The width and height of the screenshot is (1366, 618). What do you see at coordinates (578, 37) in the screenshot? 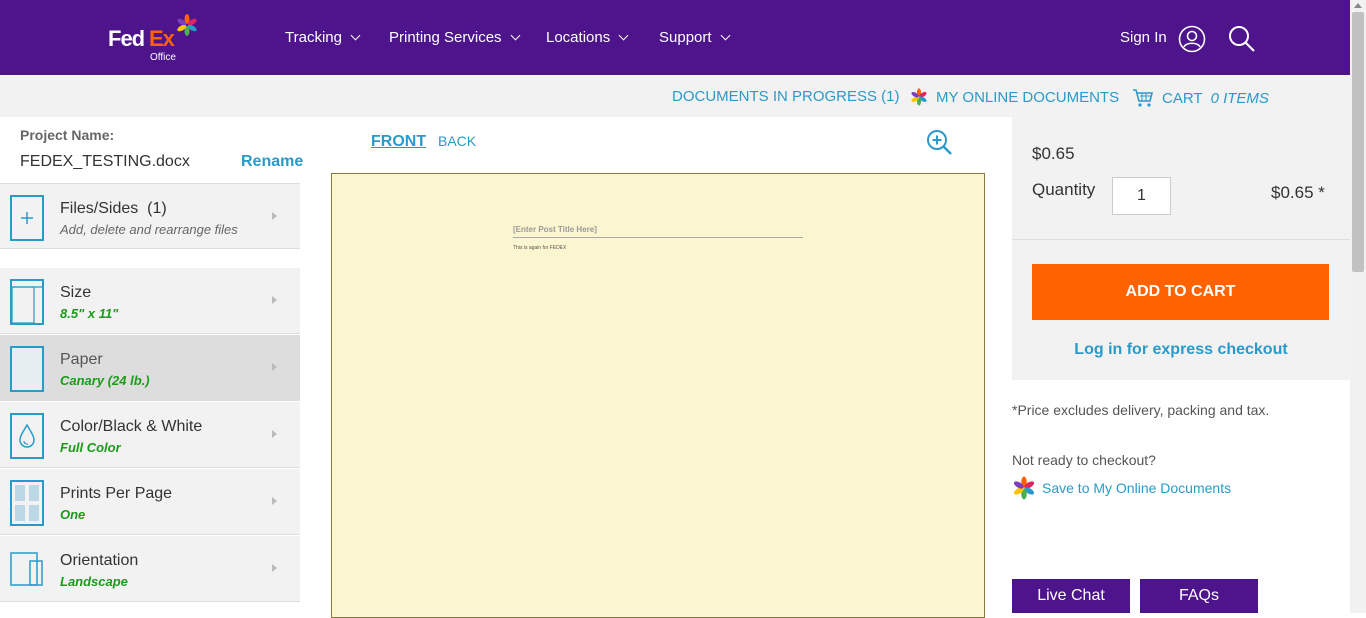
I see `nav-locations-label: Locations` at bounding box center [578, 37].